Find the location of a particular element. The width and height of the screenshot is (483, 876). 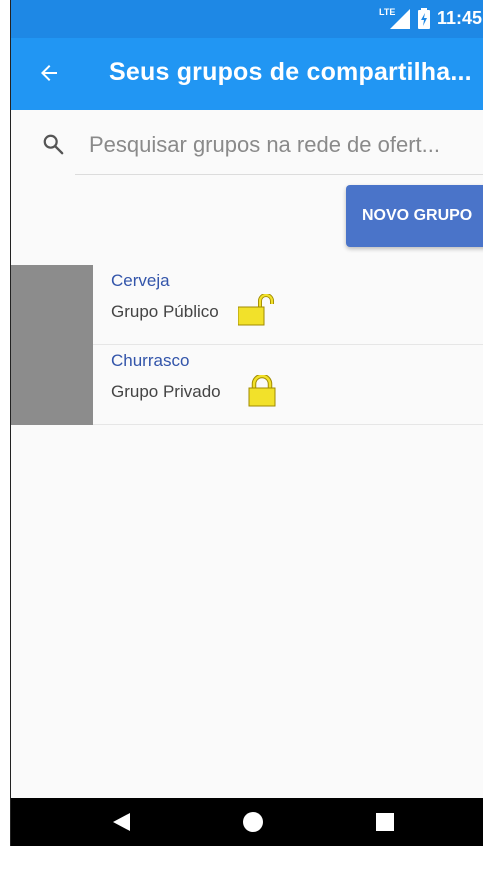

signal-icon is located at coordinates (400, 19).